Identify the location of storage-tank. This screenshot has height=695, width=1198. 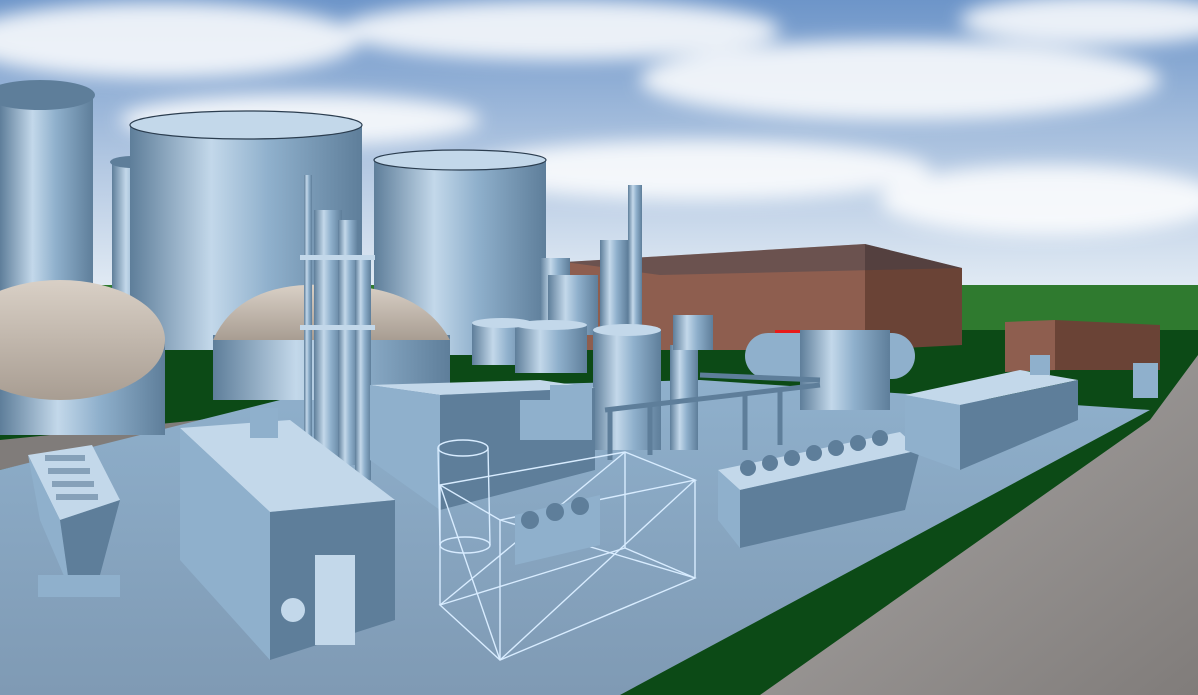
(47, 187).